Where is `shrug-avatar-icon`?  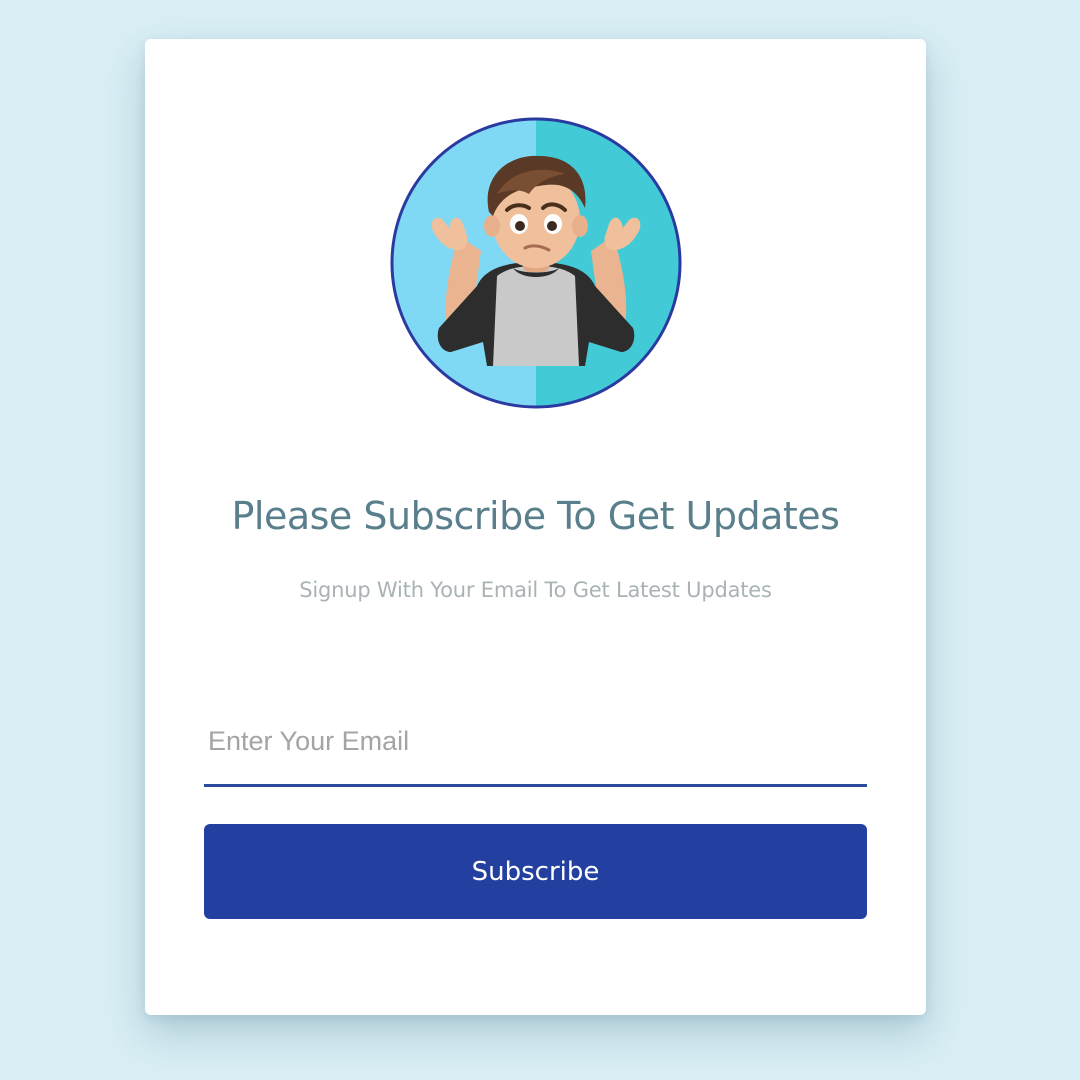
shrug-avatar-icon is located at coordinates (536, 263).